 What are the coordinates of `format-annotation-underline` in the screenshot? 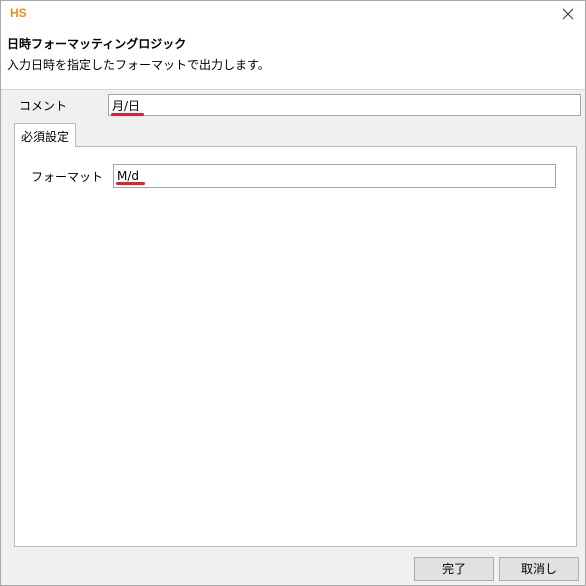 It's located at (130, 183).